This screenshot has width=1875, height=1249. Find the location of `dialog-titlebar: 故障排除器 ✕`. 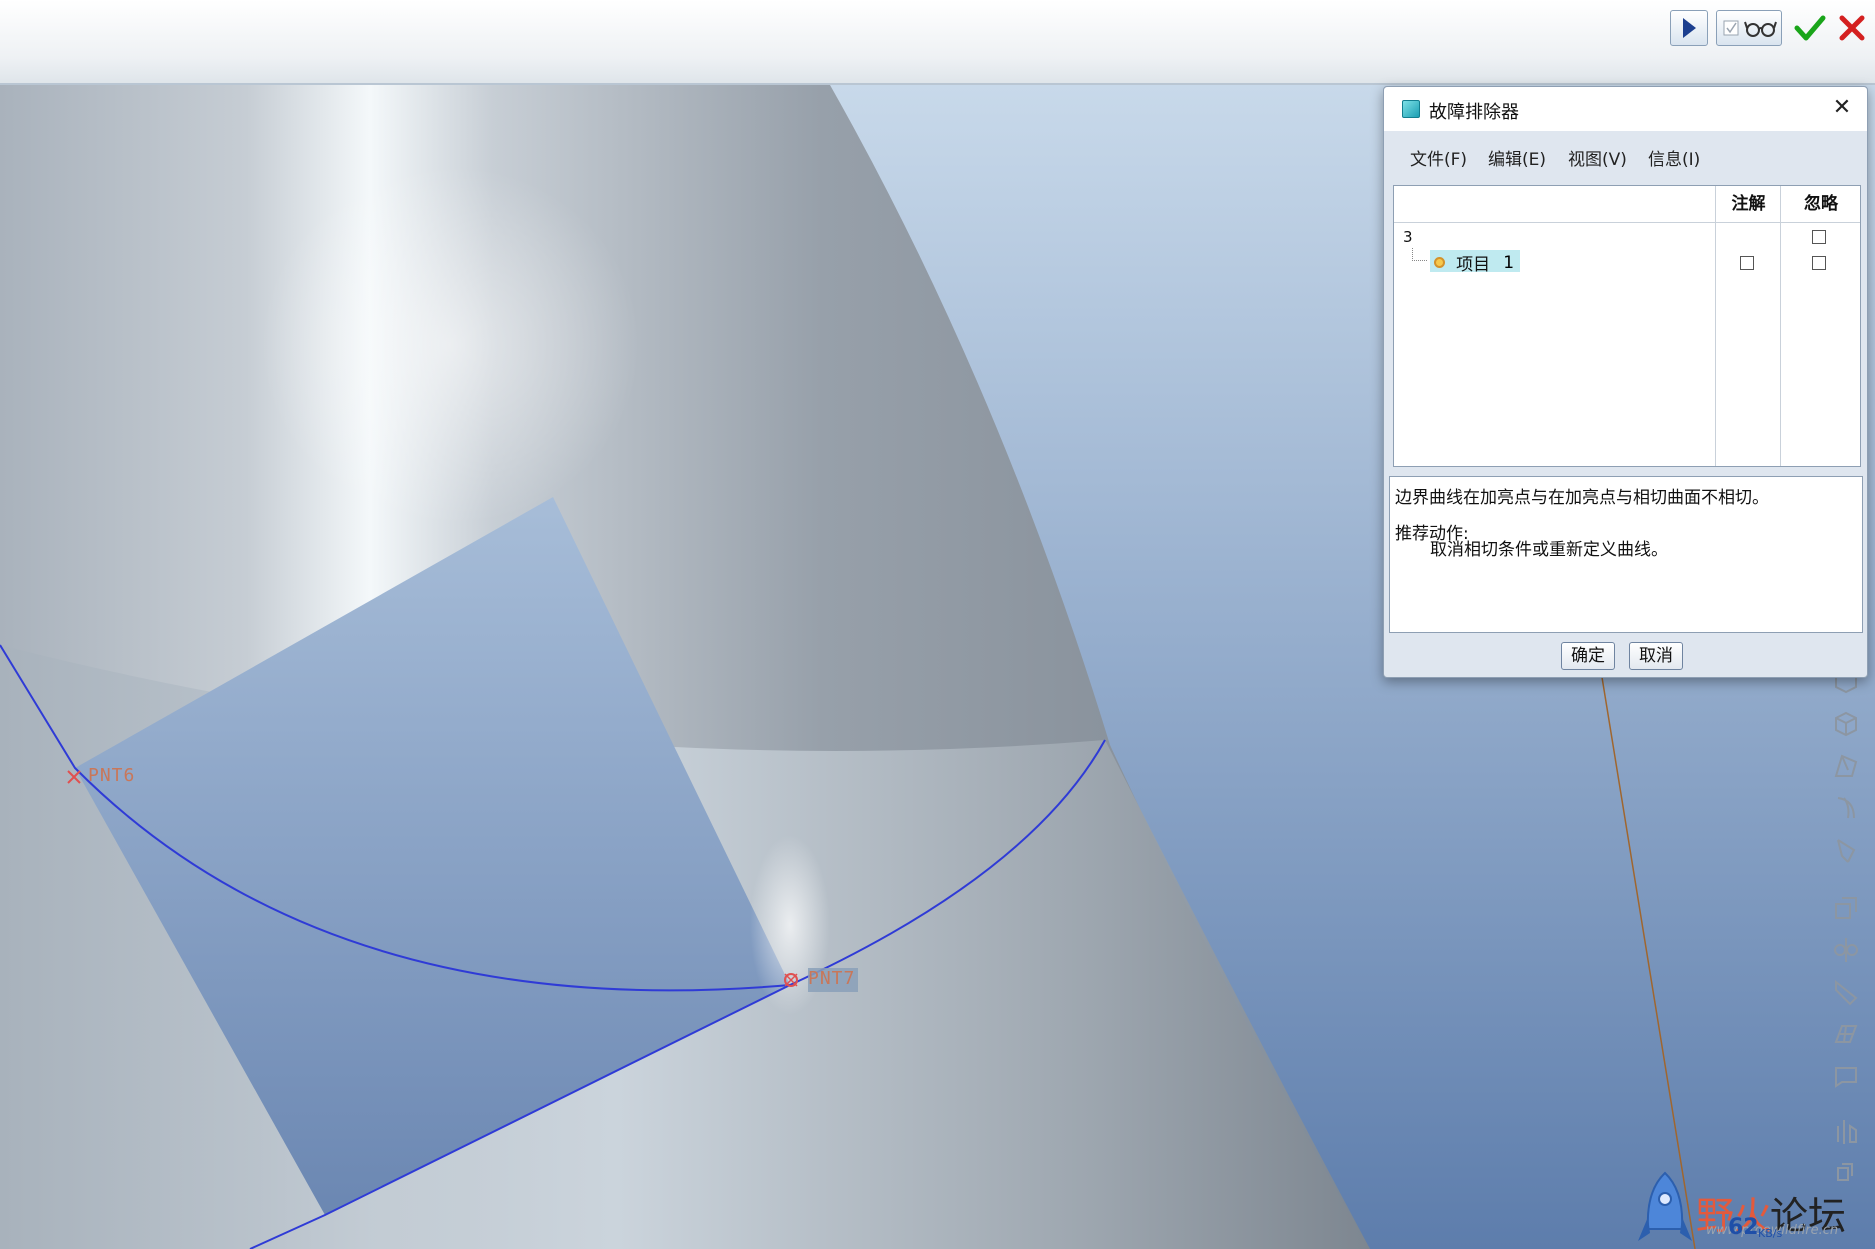

dialog-titlebar: 故障排除器 ✕ is located at coordinates (1625, 109).